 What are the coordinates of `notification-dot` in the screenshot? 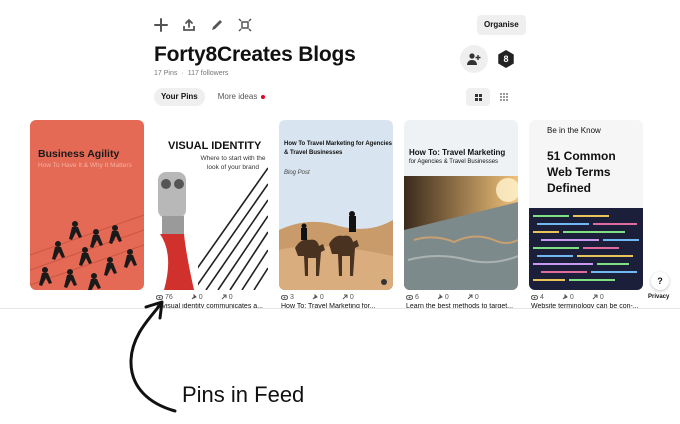 It's located at (263, 97).